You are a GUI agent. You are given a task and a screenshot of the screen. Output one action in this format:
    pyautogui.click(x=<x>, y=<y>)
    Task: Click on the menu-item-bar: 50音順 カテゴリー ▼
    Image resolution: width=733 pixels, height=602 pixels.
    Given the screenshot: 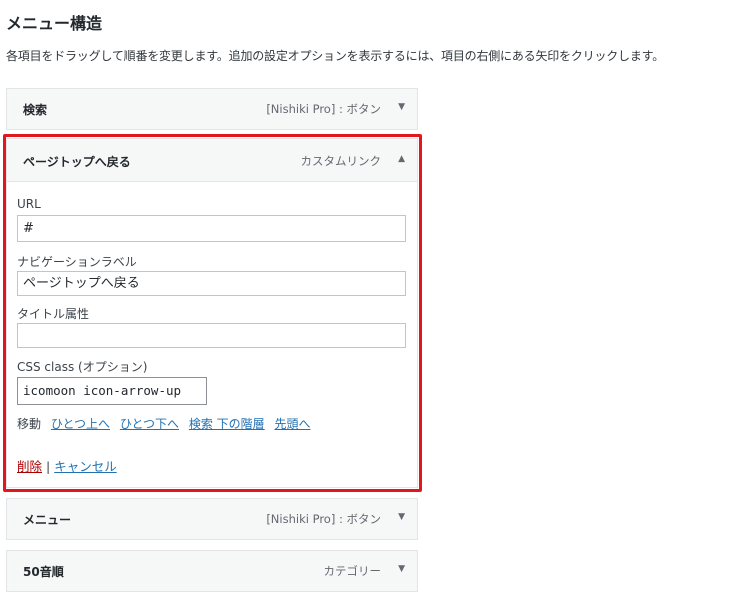 What is the action you would take?
    pyautogui.click(x=212, y=571)
    